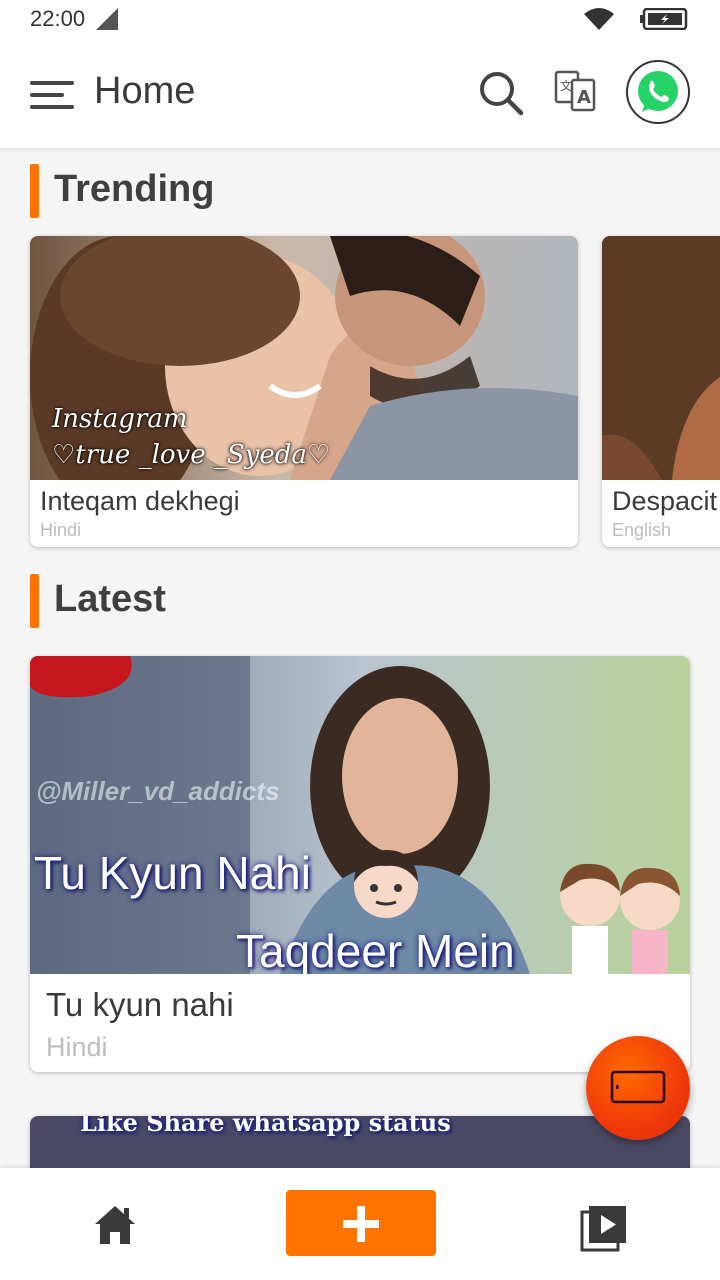  Describe the element at coordinates (599, 19) in the screenshot. I see `wifi-icon` at that location.